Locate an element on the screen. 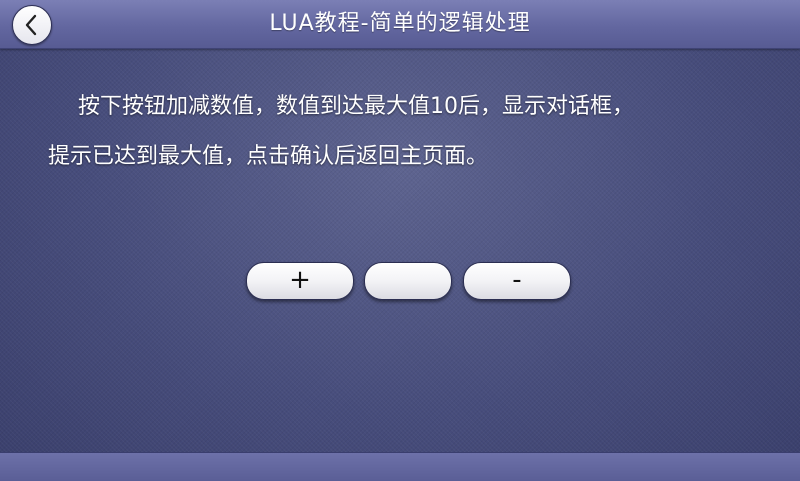 This screenshot has height=481, width=800. page-title: LUA教程-简单的逻辑处理 is located at coordinates (400, 23).